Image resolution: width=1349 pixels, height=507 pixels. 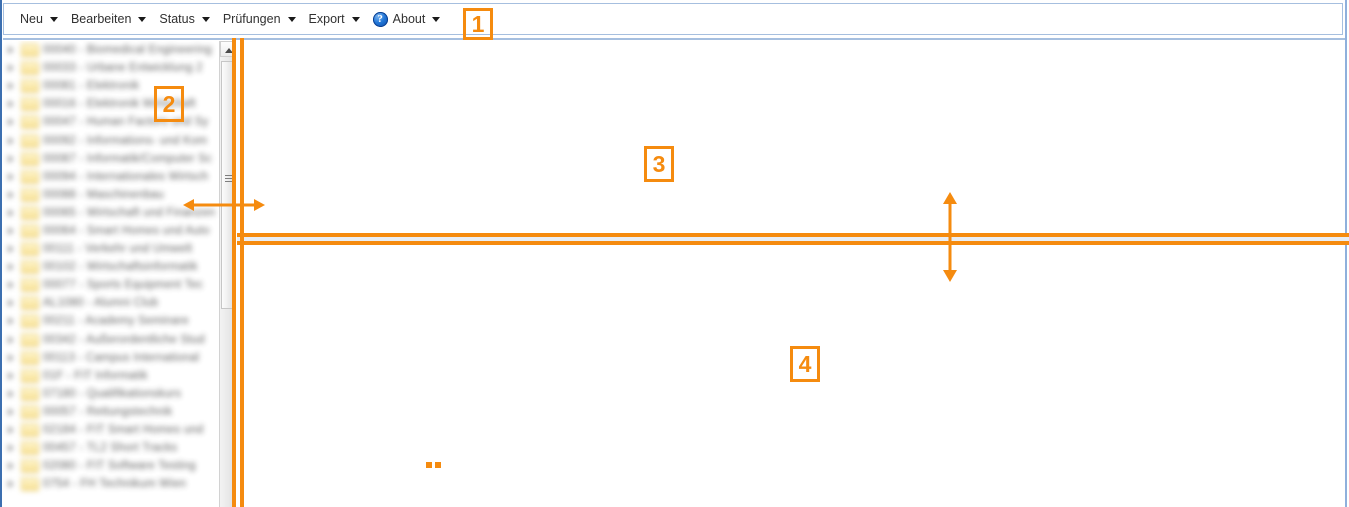 I want to click on tree-item: 00057 - Rettungstechnik, so click(x=111, y=412).